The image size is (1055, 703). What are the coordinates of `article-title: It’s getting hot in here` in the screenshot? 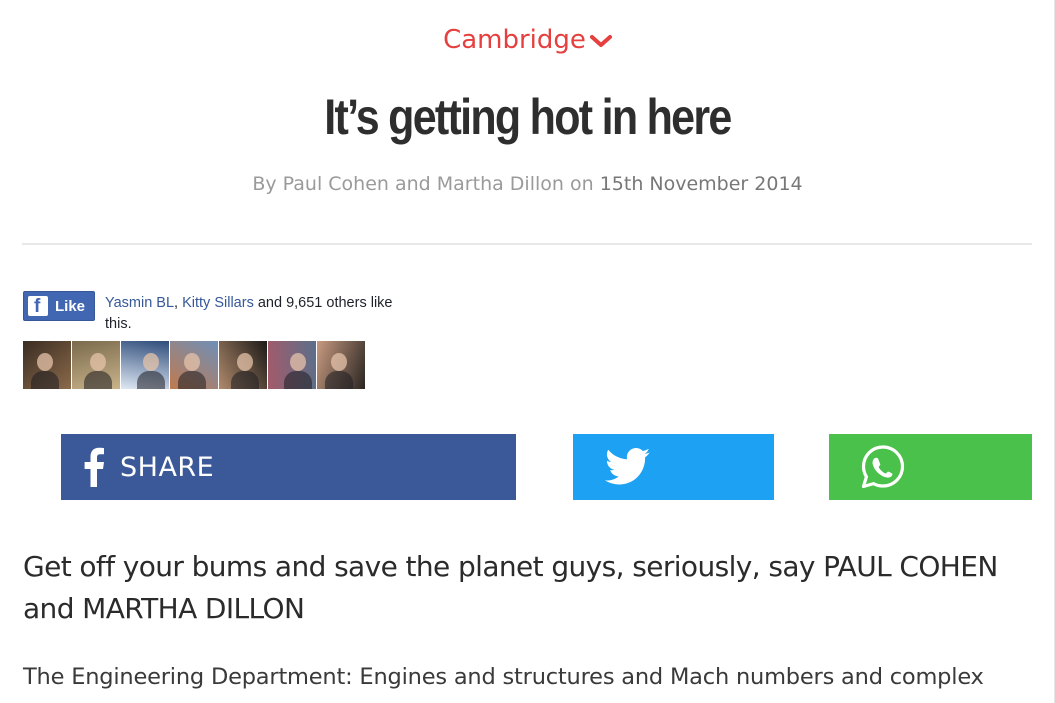 It's located at (528, 117).